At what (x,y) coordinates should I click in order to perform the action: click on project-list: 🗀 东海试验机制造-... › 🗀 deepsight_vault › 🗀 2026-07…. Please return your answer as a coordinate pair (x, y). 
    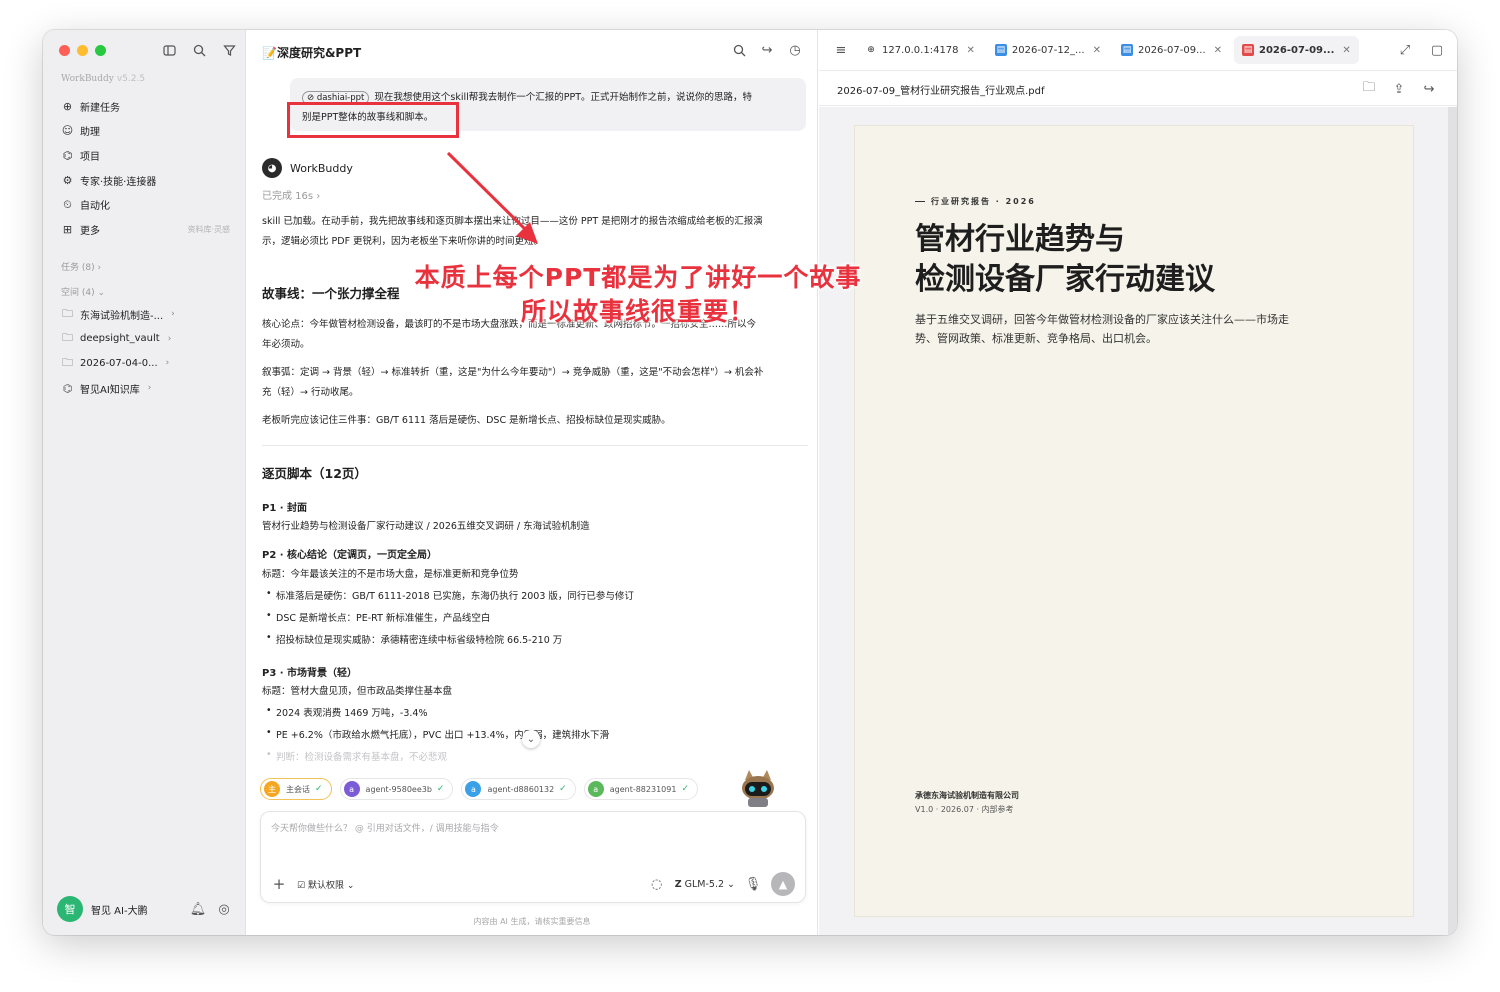
    Looking at the image, I should click on (144, 351).